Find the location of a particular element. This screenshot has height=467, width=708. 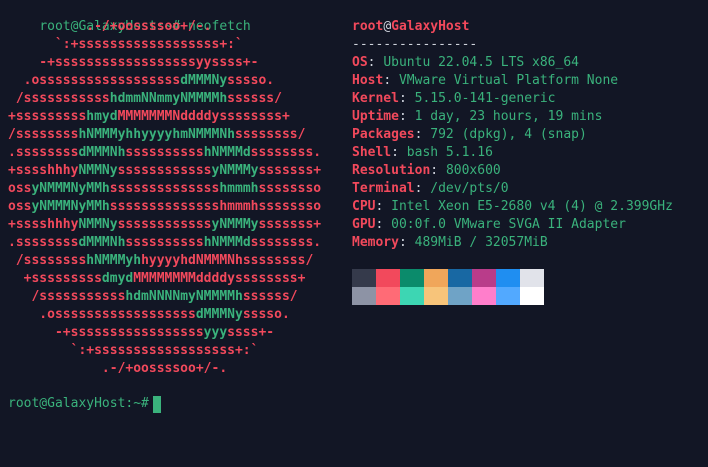

info-header: root@GalaxyHost is located at coordinates (512, 27).